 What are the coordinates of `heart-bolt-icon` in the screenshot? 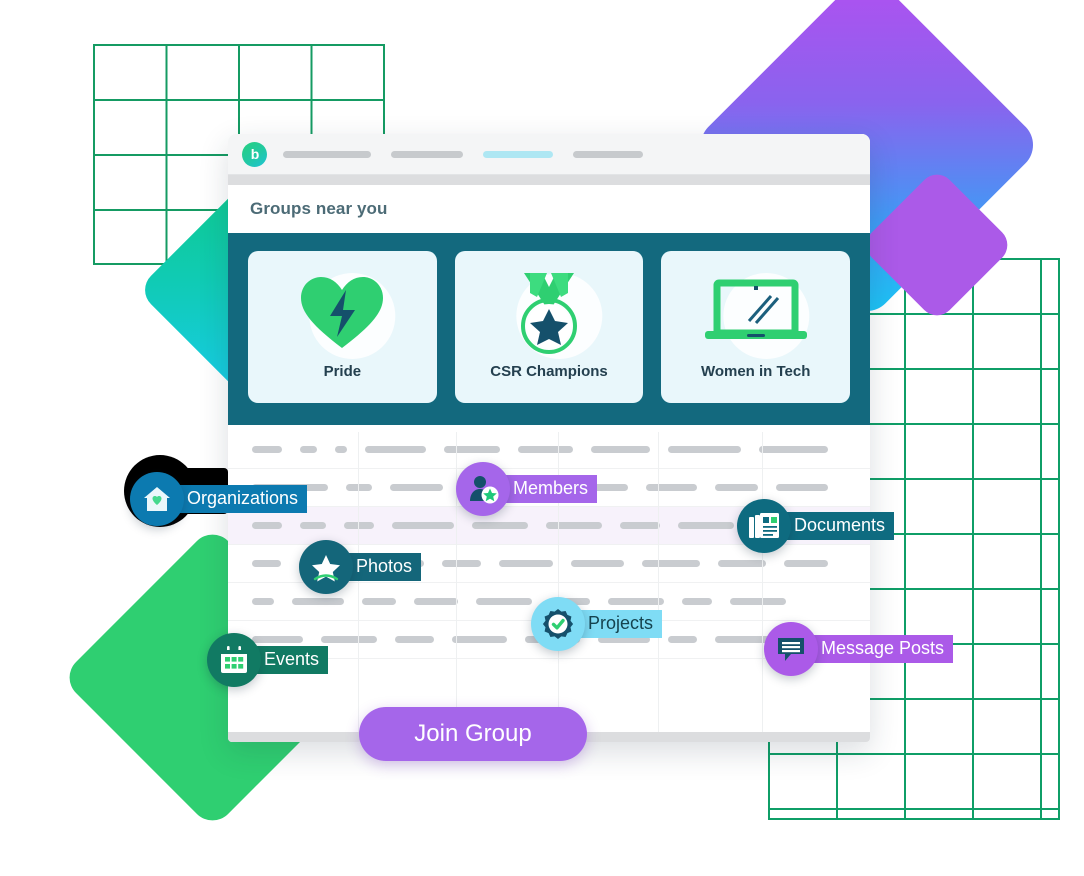 It's located at (342, 313).